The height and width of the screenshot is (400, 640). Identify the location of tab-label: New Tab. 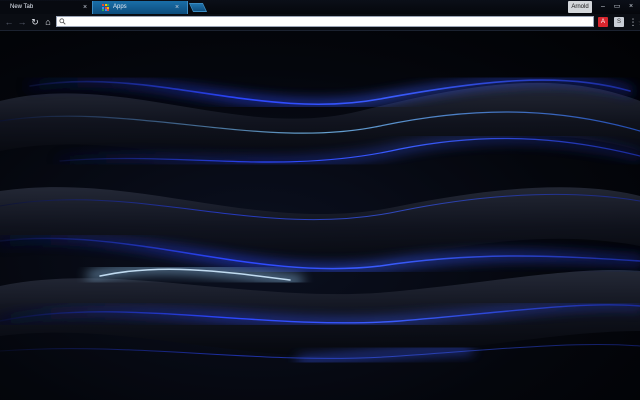
(22, 7).